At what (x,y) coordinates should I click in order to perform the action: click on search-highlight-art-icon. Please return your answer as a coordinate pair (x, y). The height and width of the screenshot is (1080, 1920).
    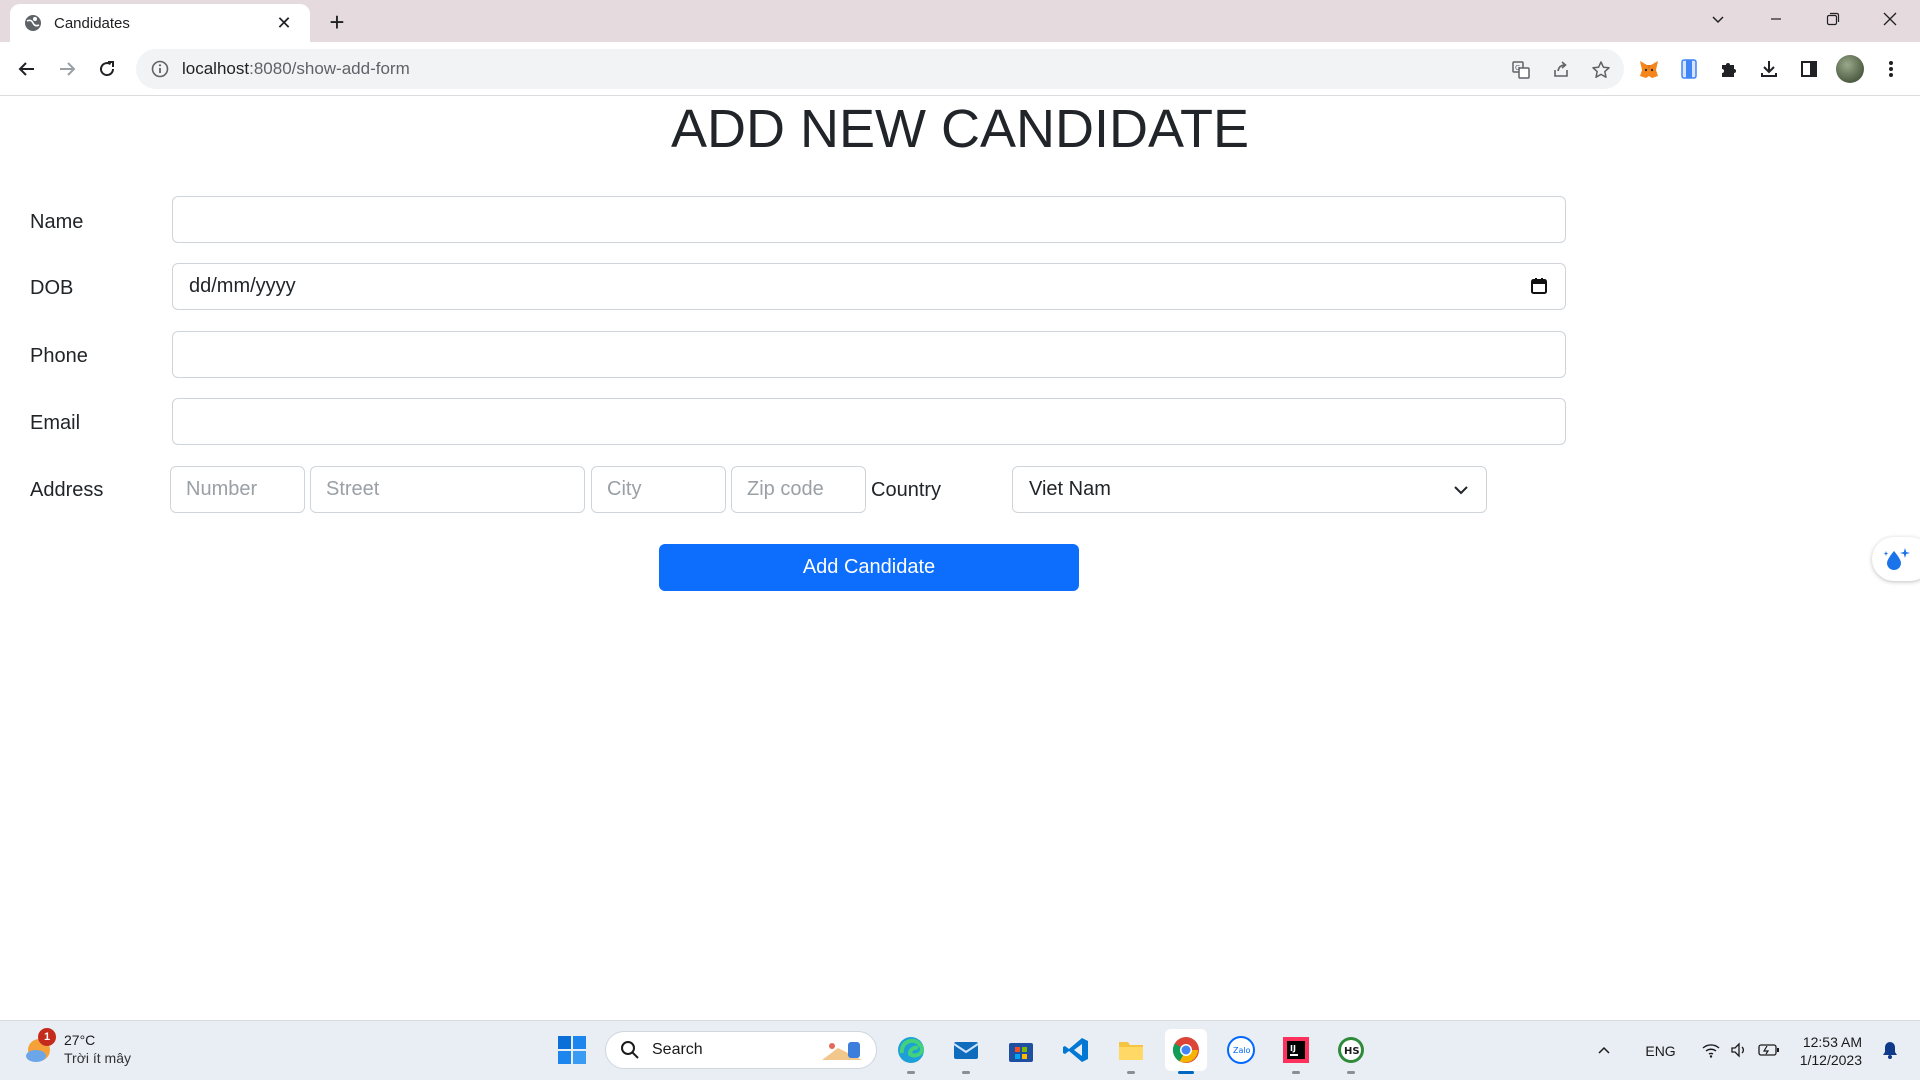
    Looking at the image, I should click on (842, 1051).